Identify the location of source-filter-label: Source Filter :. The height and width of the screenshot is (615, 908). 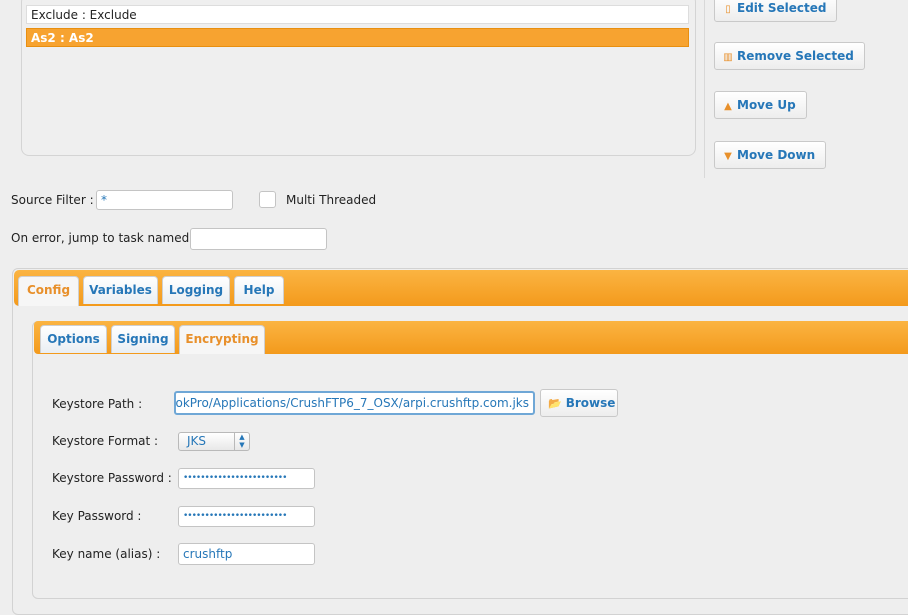
(52, 200).